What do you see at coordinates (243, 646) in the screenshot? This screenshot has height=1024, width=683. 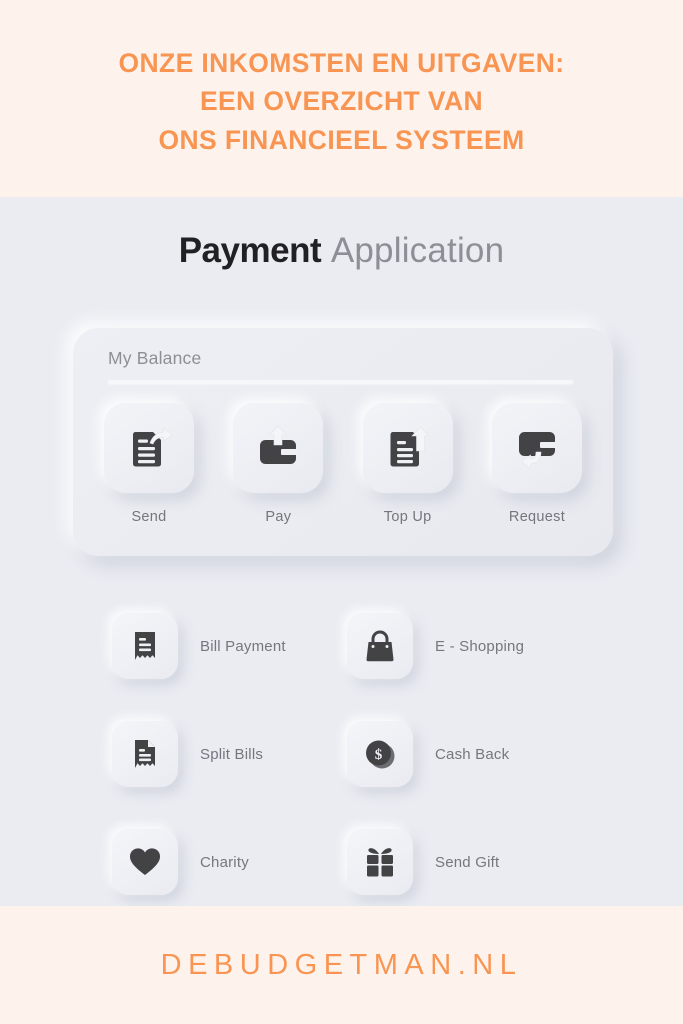 I see `feature-label-bill-payment: Bill Payment` at bounding box center [243, 646].